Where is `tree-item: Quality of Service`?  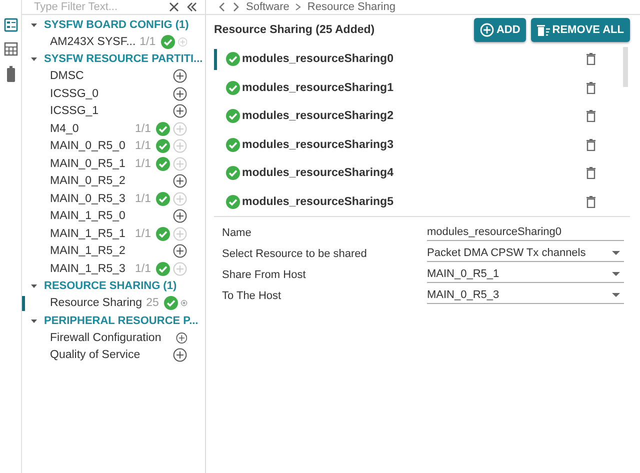
tree-item: Quality of Service is located at coordinates (113, 355).